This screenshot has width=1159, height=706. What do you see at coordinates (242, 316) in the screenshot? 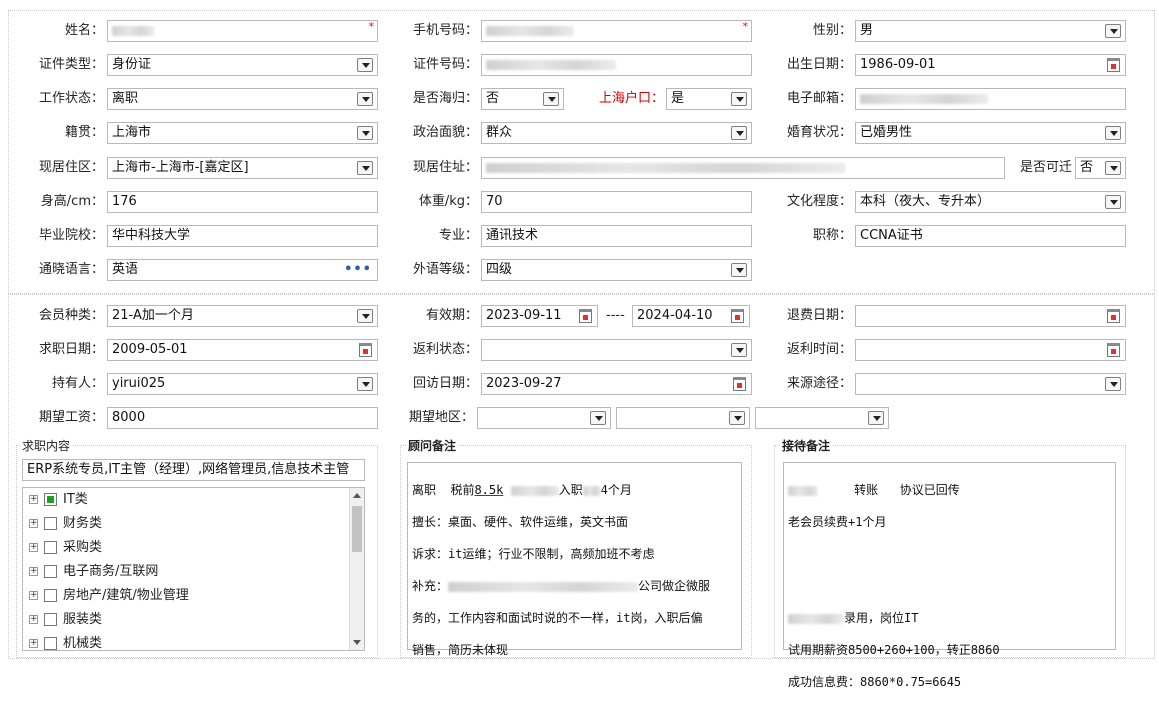
I see `member-type-select: 21-A加一个月` at bounding box center [242, 316].